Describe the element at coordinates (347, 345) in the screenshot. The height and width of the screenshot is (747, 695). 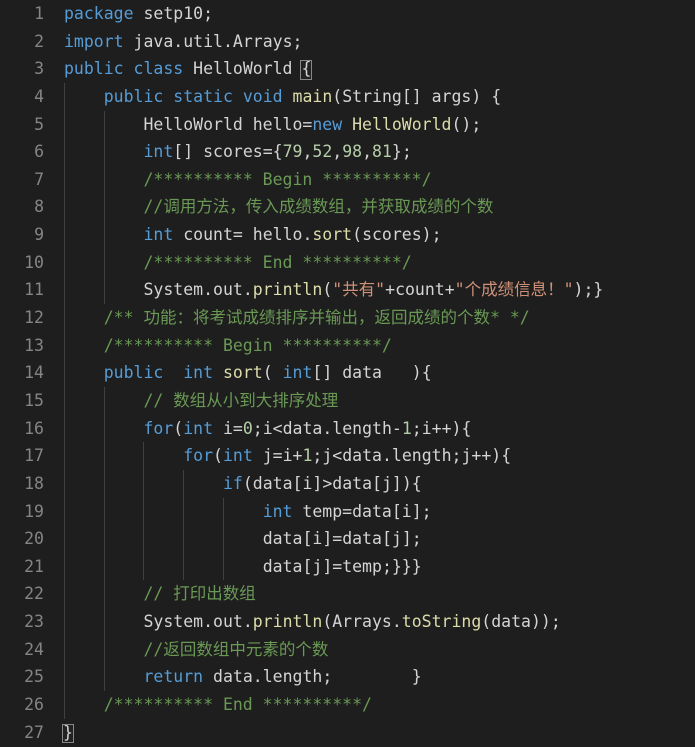
I see `code-line: 13 /********** Begin **********/` at that location.